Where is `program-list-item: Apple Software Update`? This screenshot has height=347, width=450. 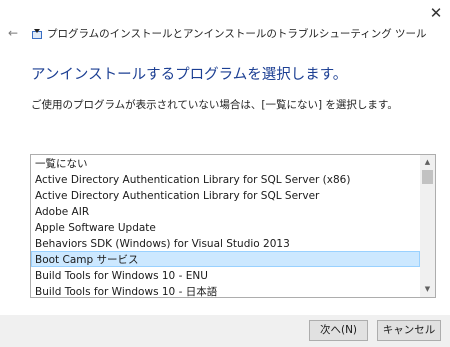 program-list-item: Apple Software Update is located at coordinates (225, 227).